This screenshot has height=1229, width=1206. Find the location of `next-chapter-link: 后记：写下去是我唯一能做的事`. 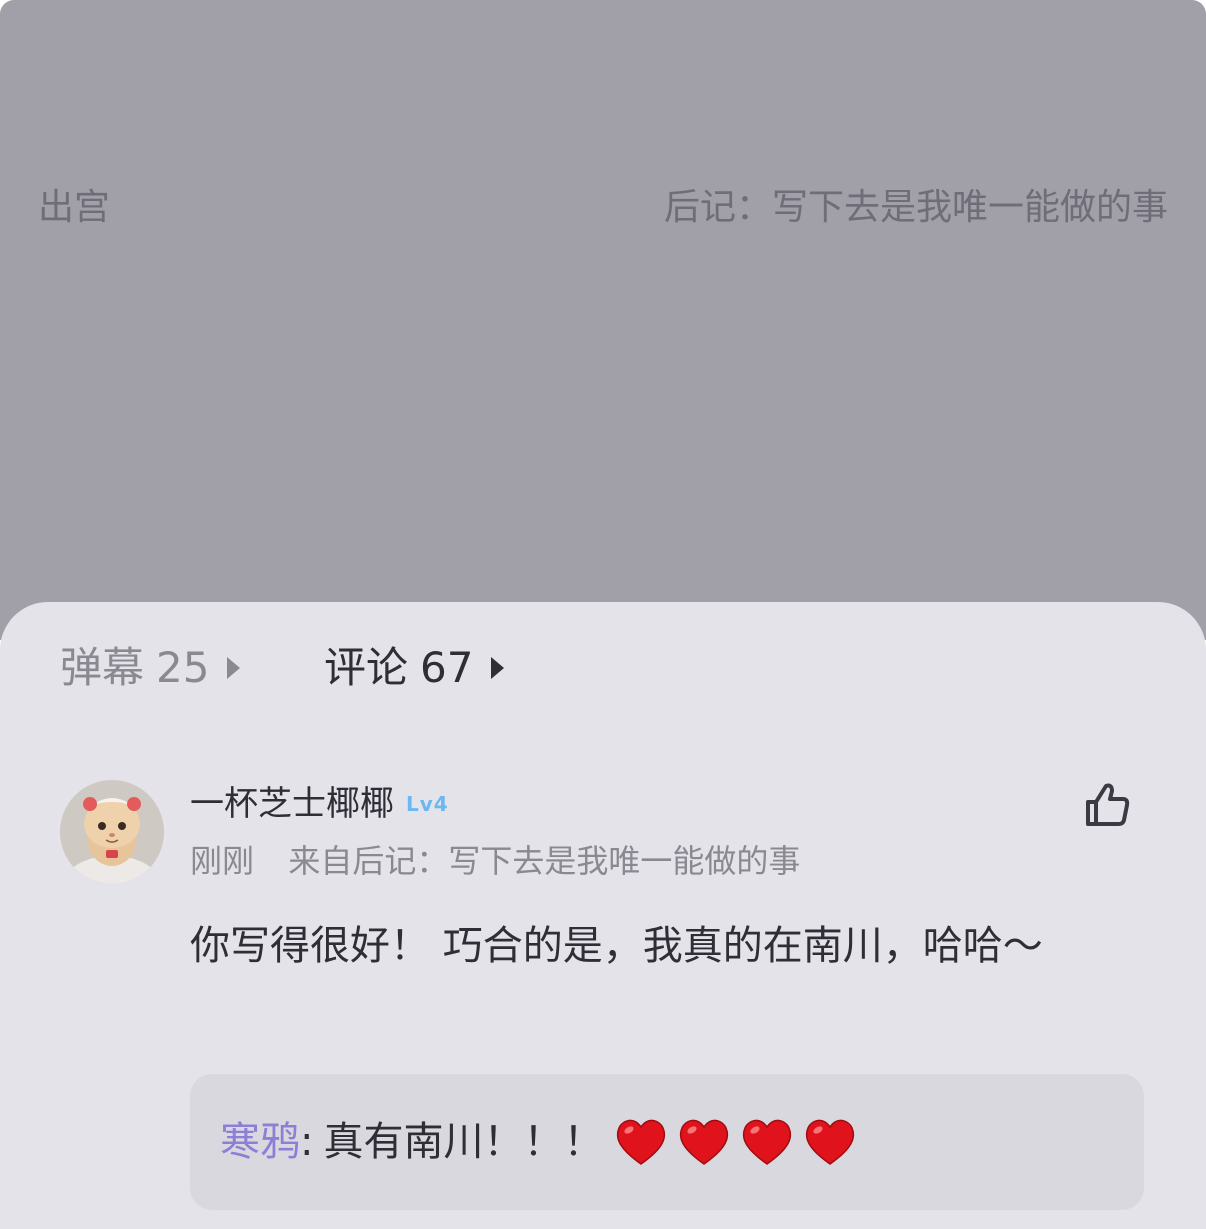

next-chapter-link: 后记：写下去是我唯一能做的事 is located at coordinates (916, 208).